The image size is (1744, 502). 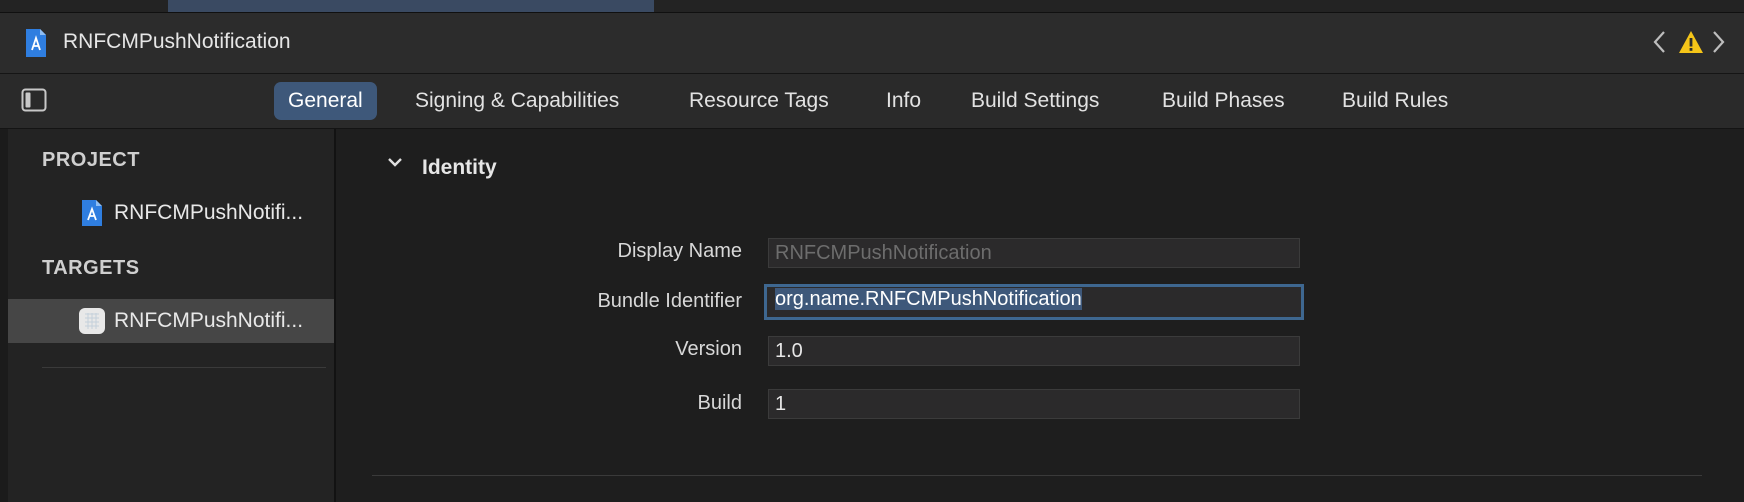 What do you see at coordinates (517, 101) in the screenshot?
I see `tab-signing-capabilities: Signing & Capabilities` at bounding box center [517, 101].